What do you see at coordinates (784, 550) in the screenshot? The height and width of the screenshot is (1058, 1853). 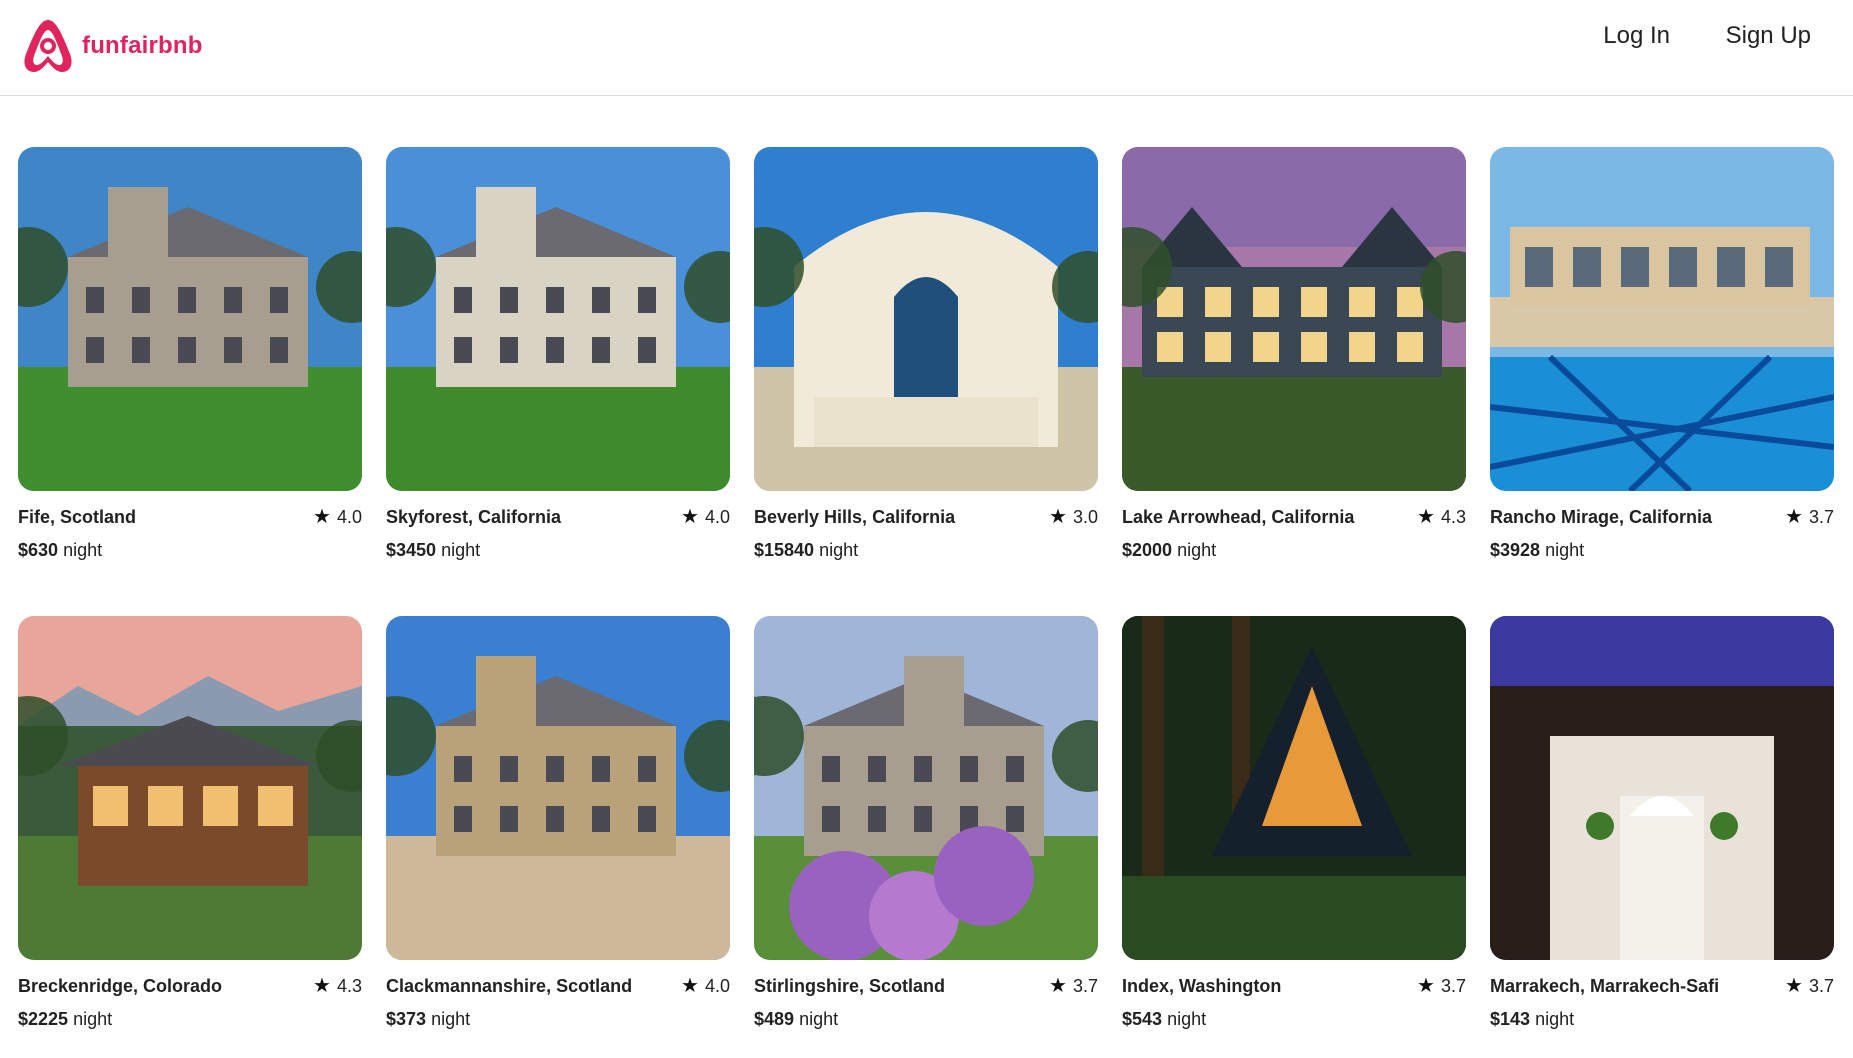 I see `price-amount: $15840` at bounding box center [784, 550].